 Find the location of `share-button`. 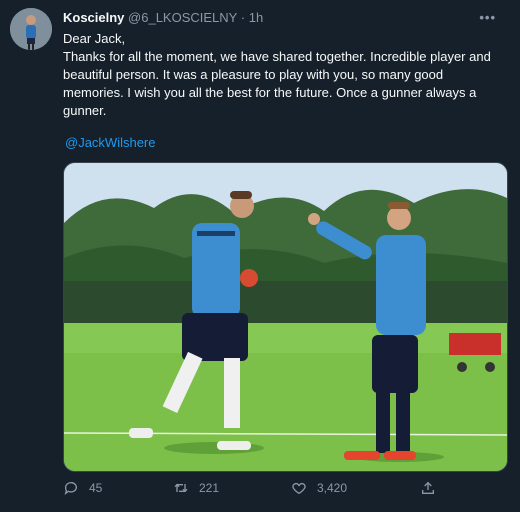

share-button is located at coordinates (428, 488).